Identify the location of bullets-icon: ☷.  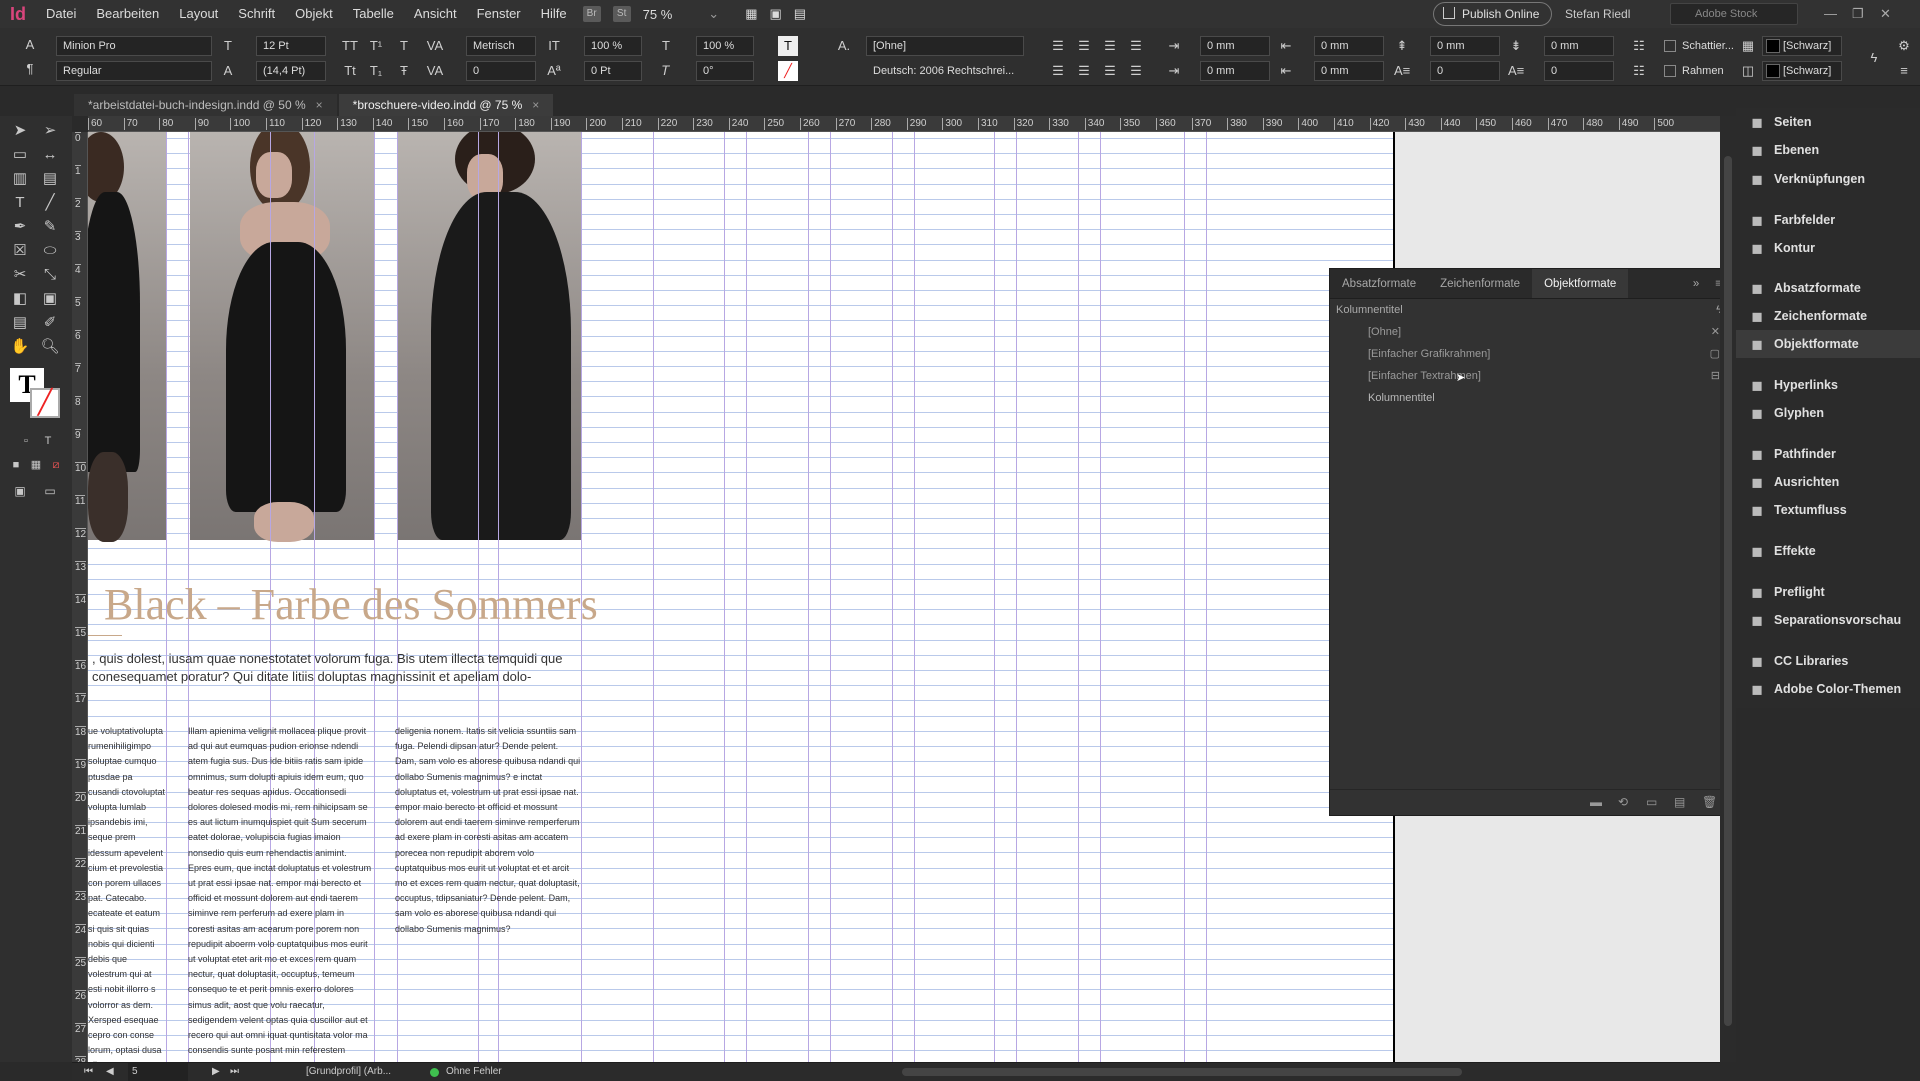
(1639, 46).